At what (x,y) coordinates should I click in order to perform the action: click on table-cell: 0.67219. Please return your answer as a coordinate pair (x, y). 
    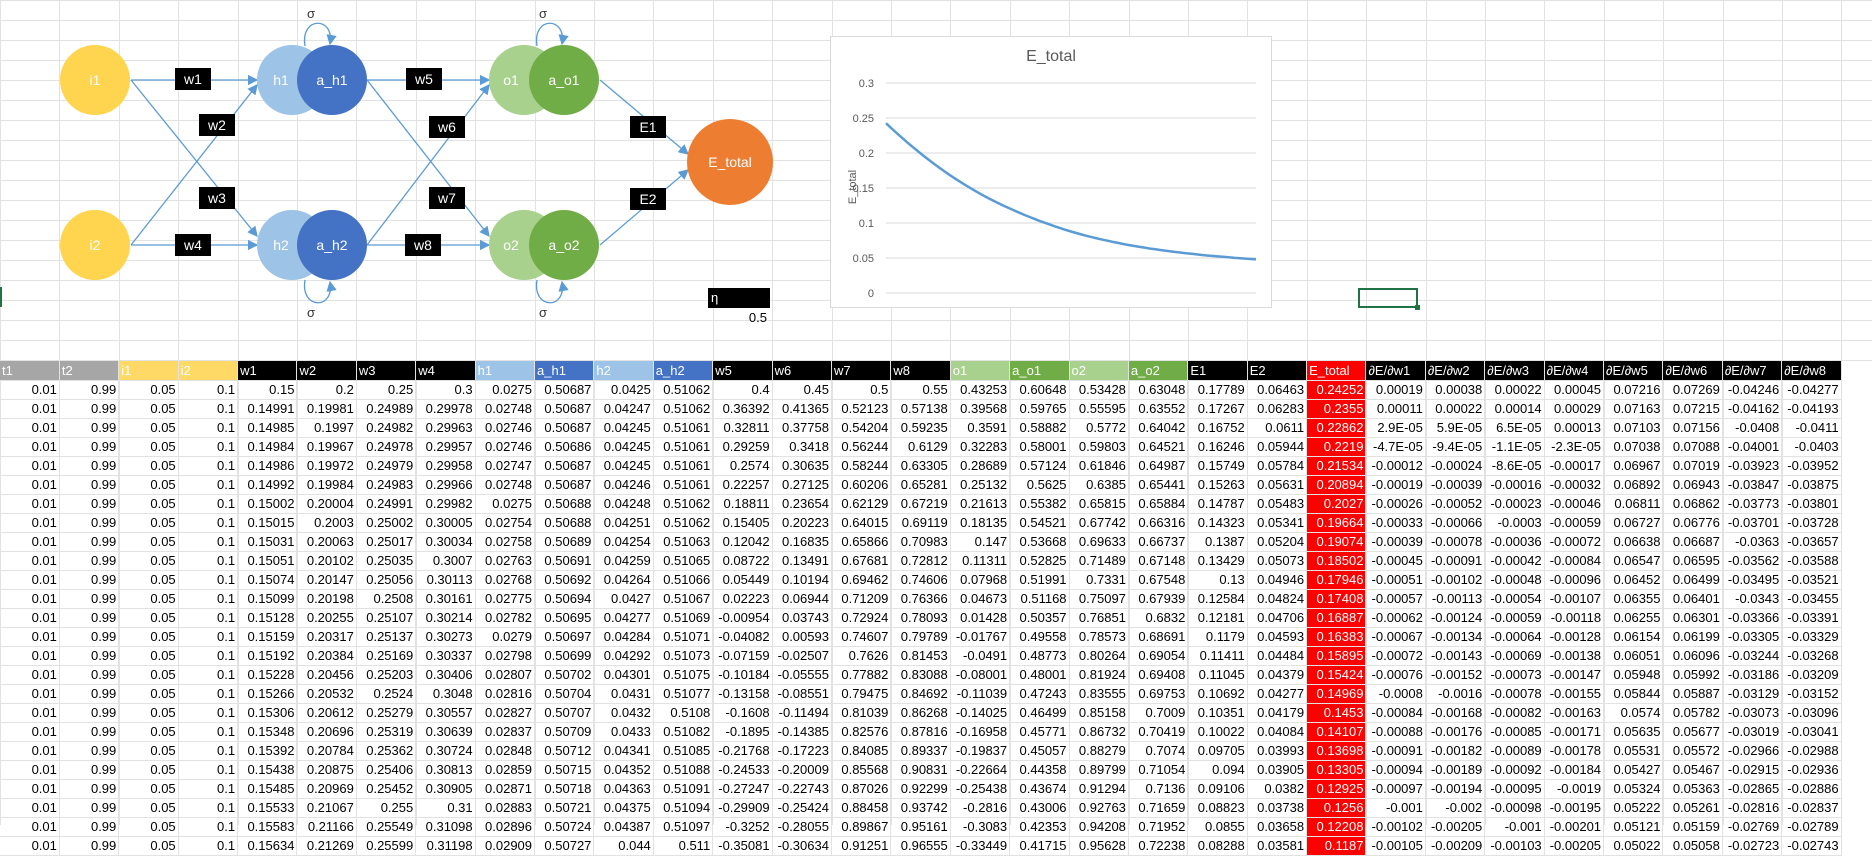
    Looking at the image, I should click on (920, 504).